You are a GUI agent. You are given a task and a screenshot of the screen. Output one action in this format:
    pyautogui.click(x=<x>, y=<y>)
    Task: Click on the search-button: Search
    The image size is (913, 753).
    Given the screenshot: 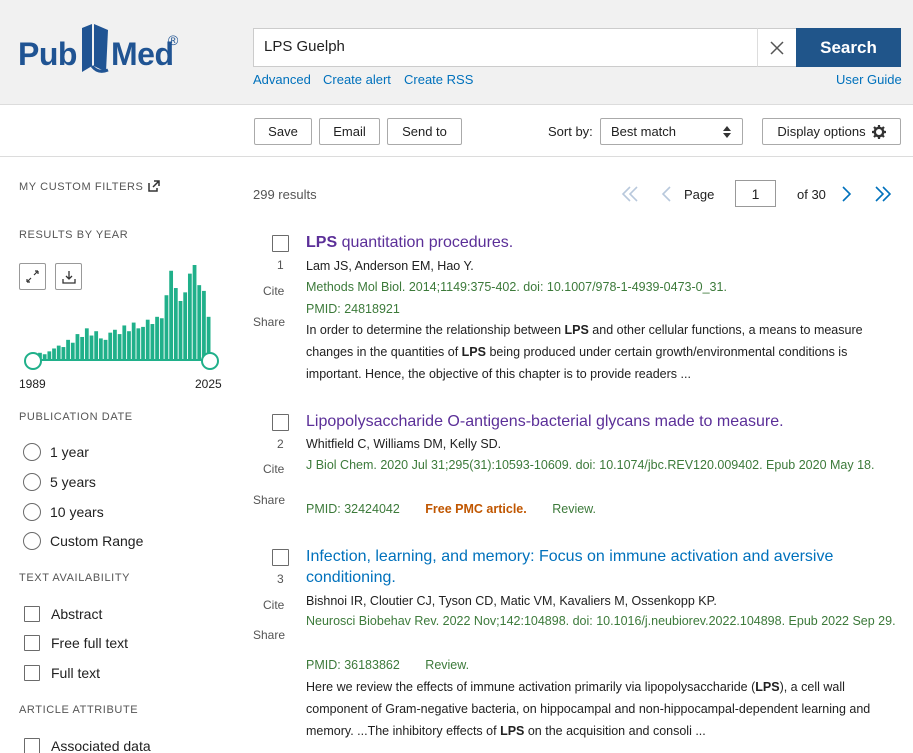 What is the action you would take?
    pyautogui.click(x=848, y=47)
    